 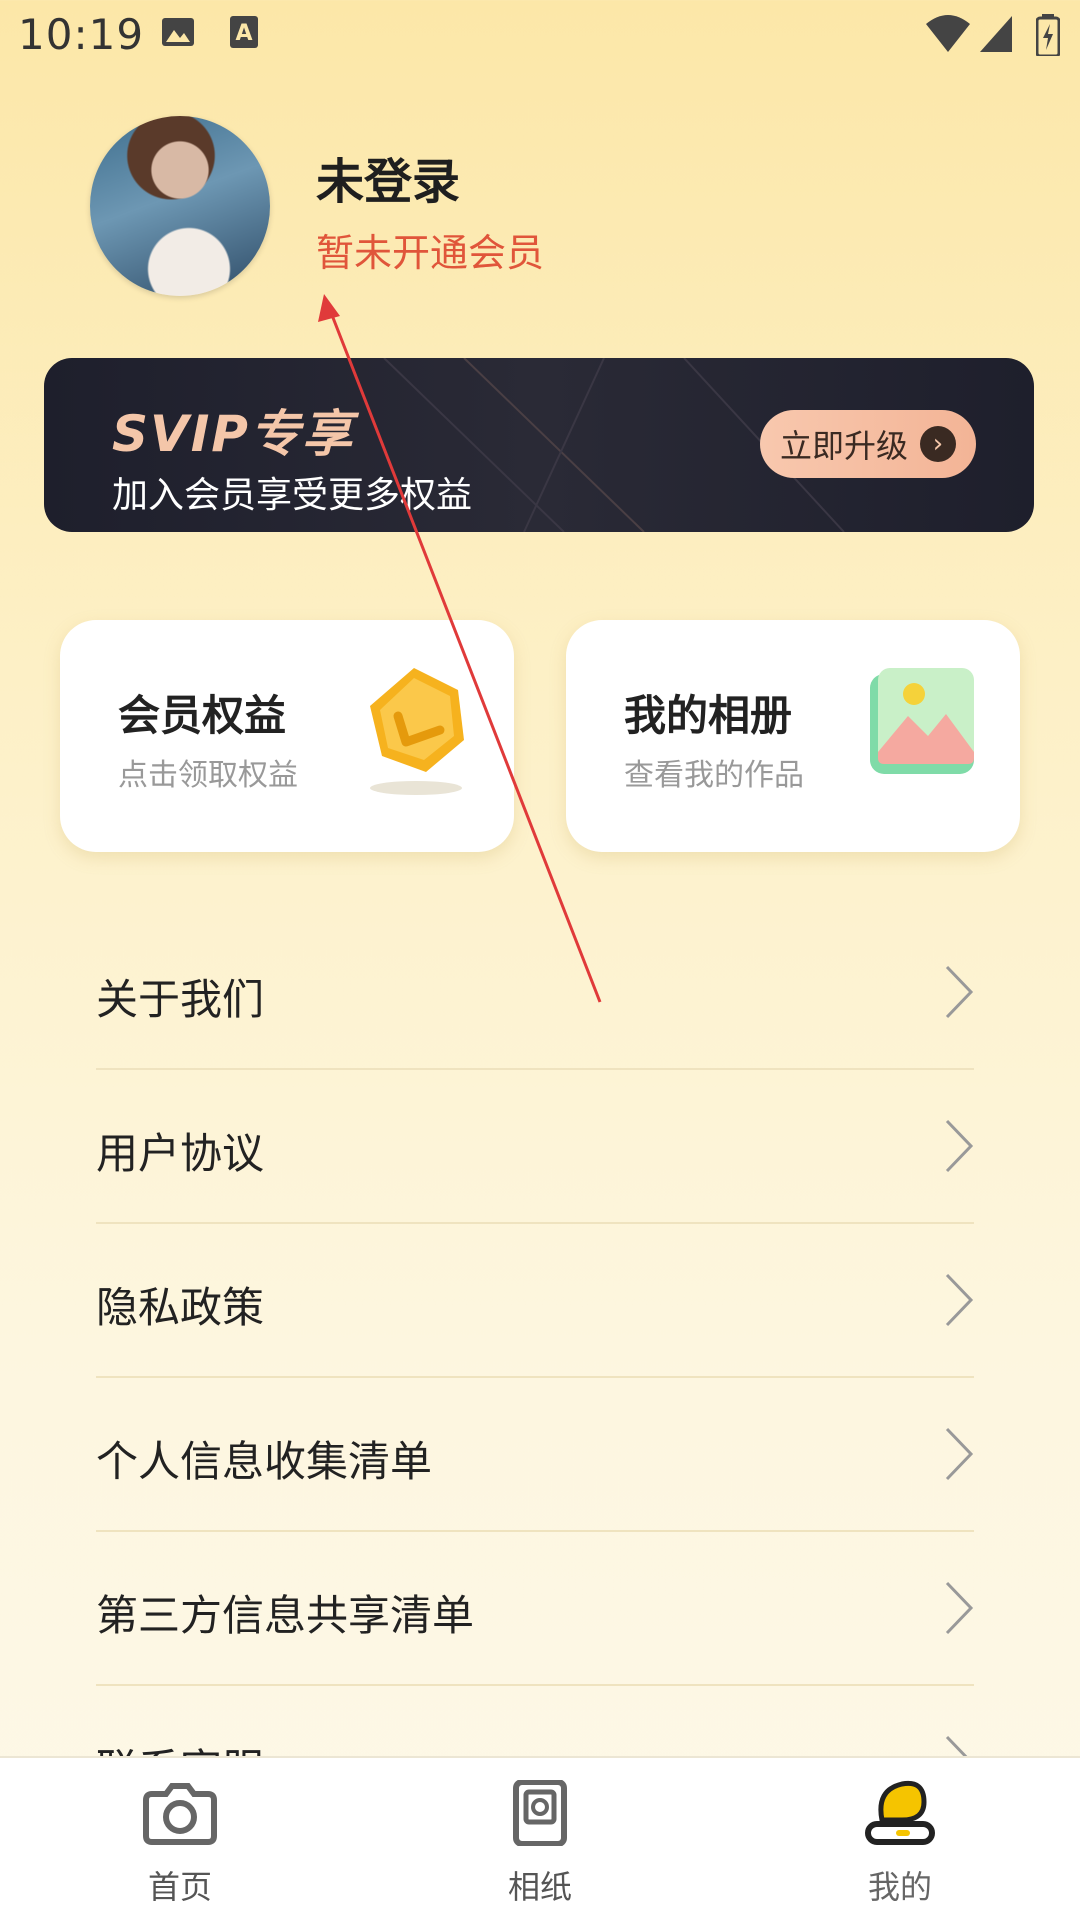 I want to click on arrow-right-icon: ›, so click(x=938, y=444).